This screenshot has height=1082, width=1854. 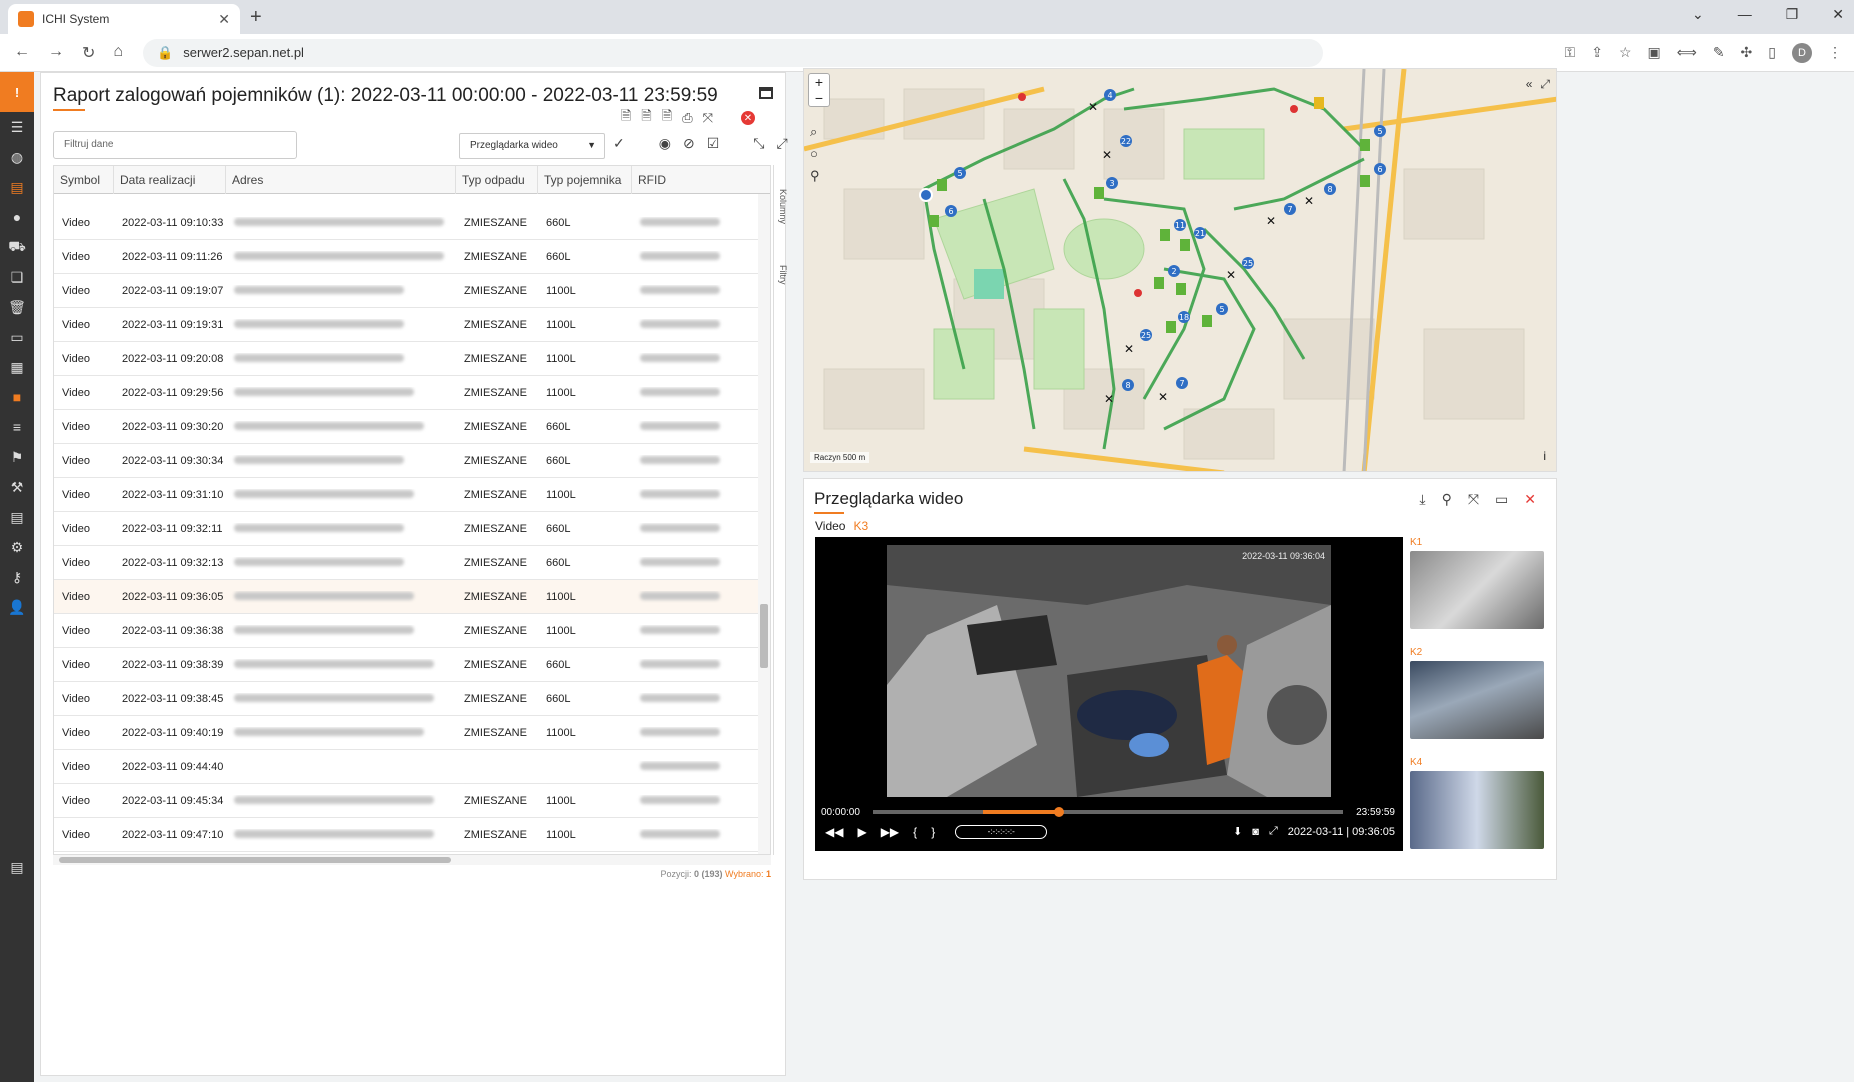 What do you see at coordinates (1501, 499) in the screenshot?
I see `video-minimize-icon: ▭` at bounding box center [1501, 499].